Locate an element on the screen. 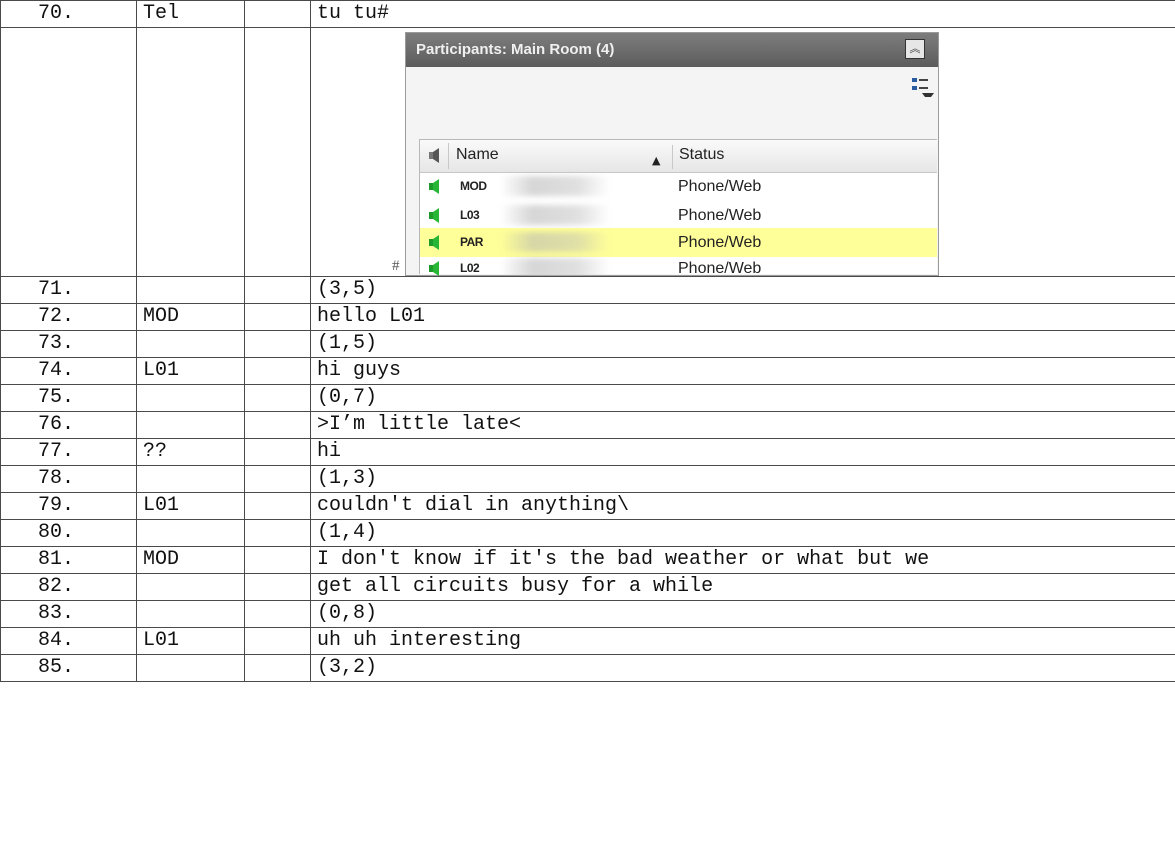 The image size is (1175, 856). transcript-row: 79. L01 couldn't dial in anything\ is located at coordinates (587, 506).